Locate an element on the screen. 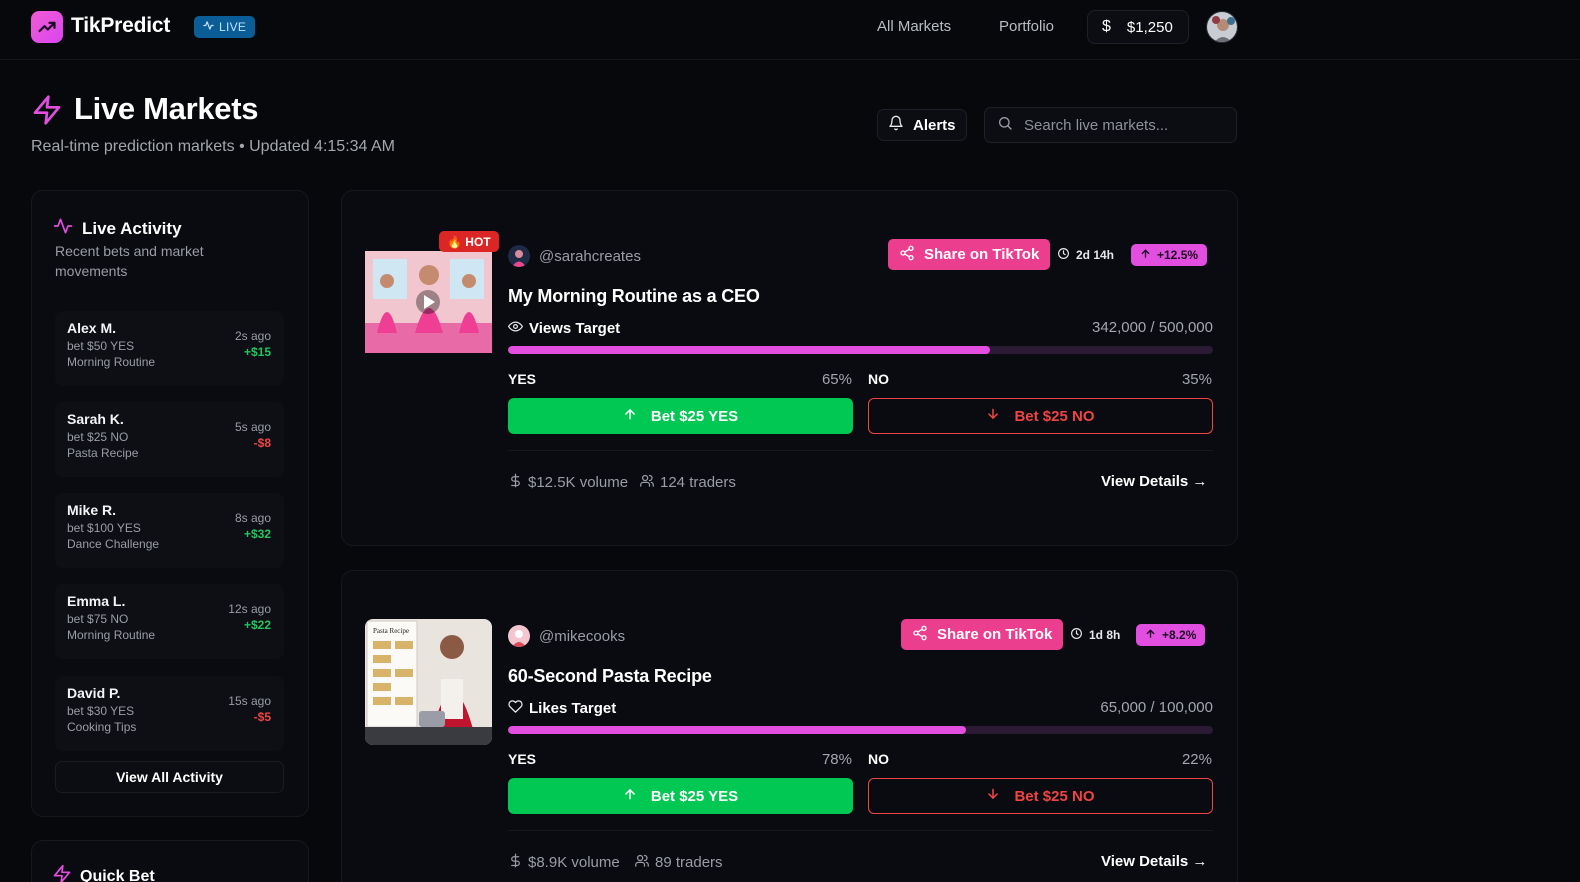 Image resolution: width=1580 pixels, height=882 pixels. hot-badge: 🔥 HOT is located at coordinates (469, 241).